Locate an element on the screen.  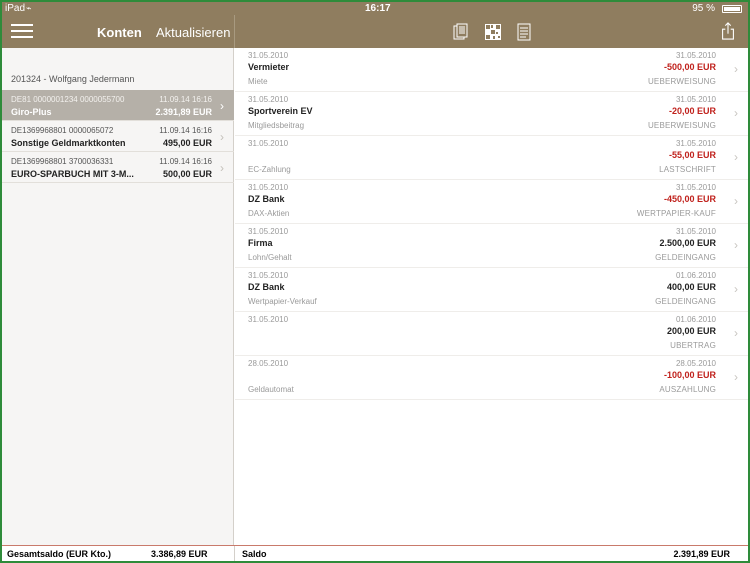
payee: Vermieter is located at coordinates (269, 67).